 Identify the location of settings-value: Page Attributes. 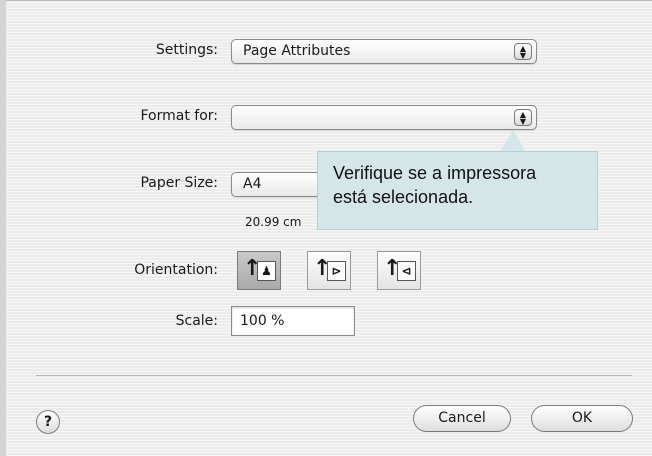
(297, 51).